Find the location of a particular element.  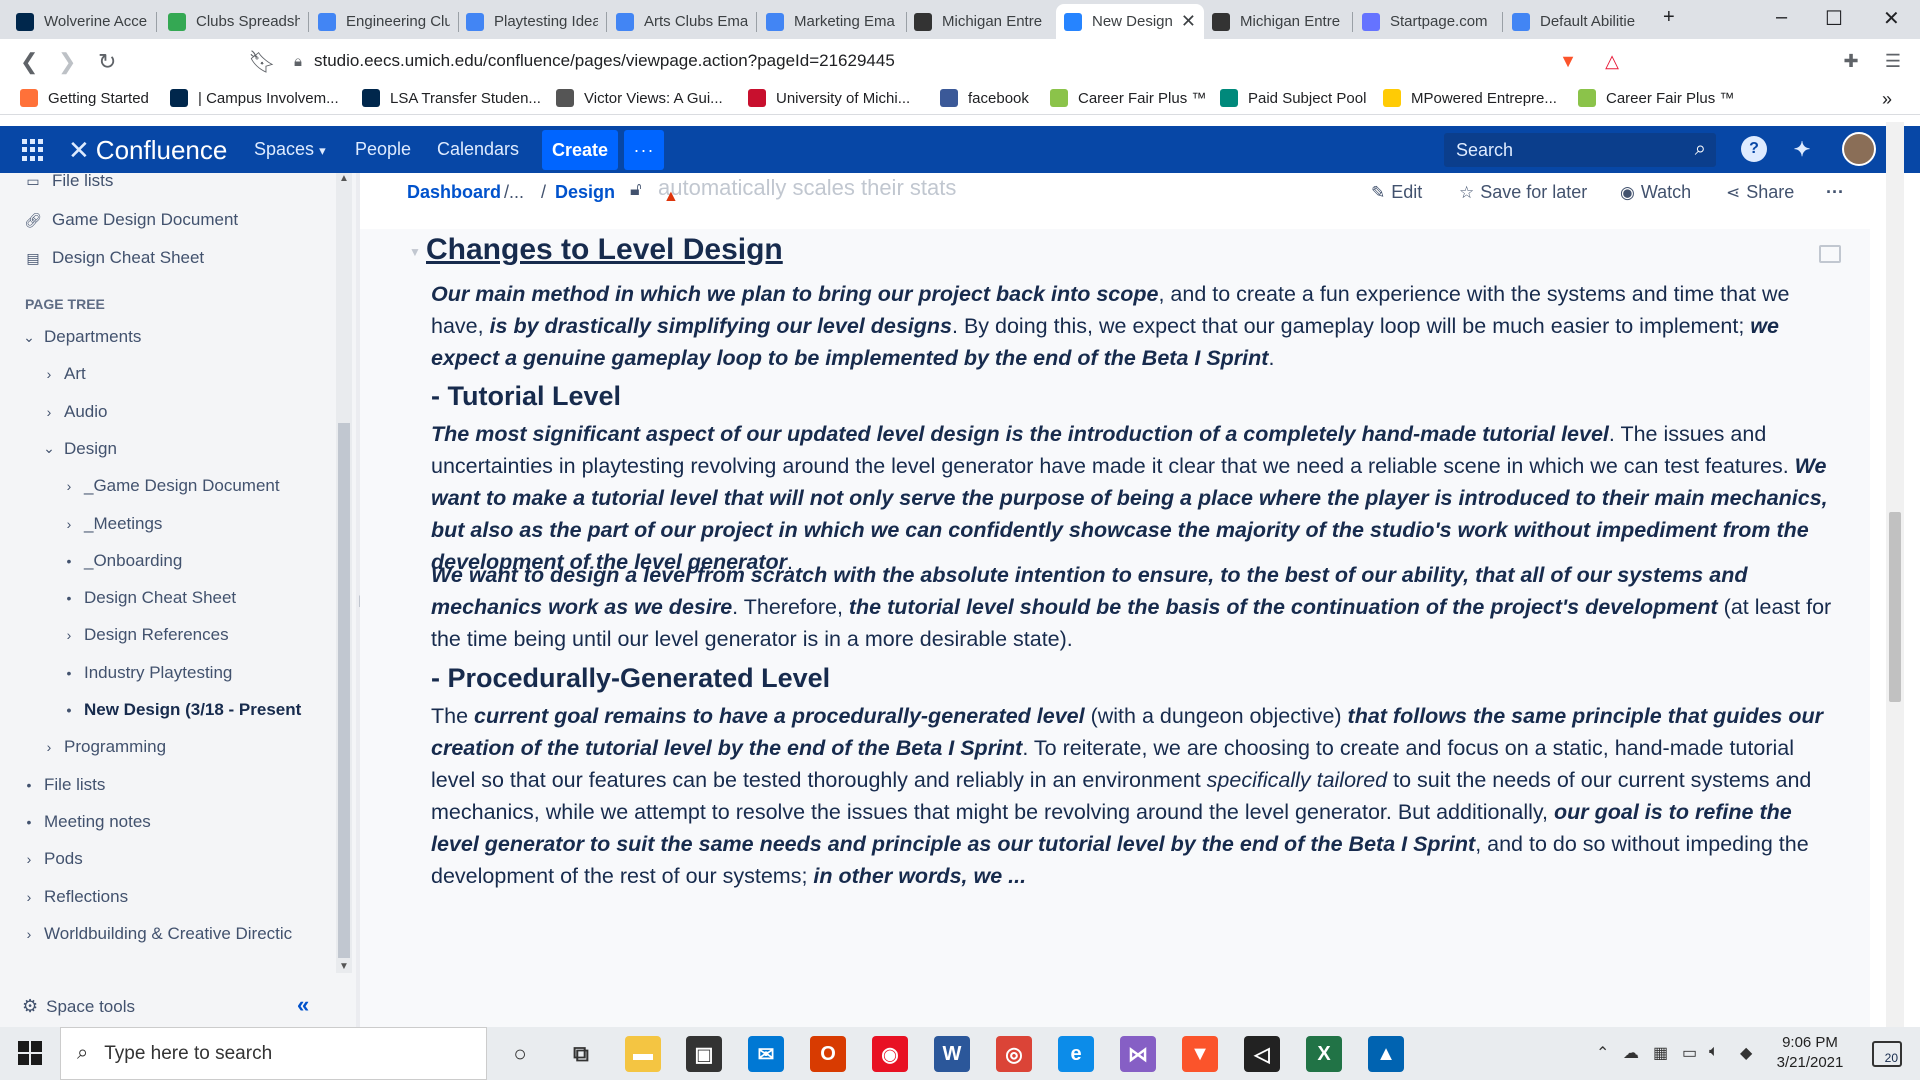

page-tree-item: › Design References is located at coordinates (145, 635).